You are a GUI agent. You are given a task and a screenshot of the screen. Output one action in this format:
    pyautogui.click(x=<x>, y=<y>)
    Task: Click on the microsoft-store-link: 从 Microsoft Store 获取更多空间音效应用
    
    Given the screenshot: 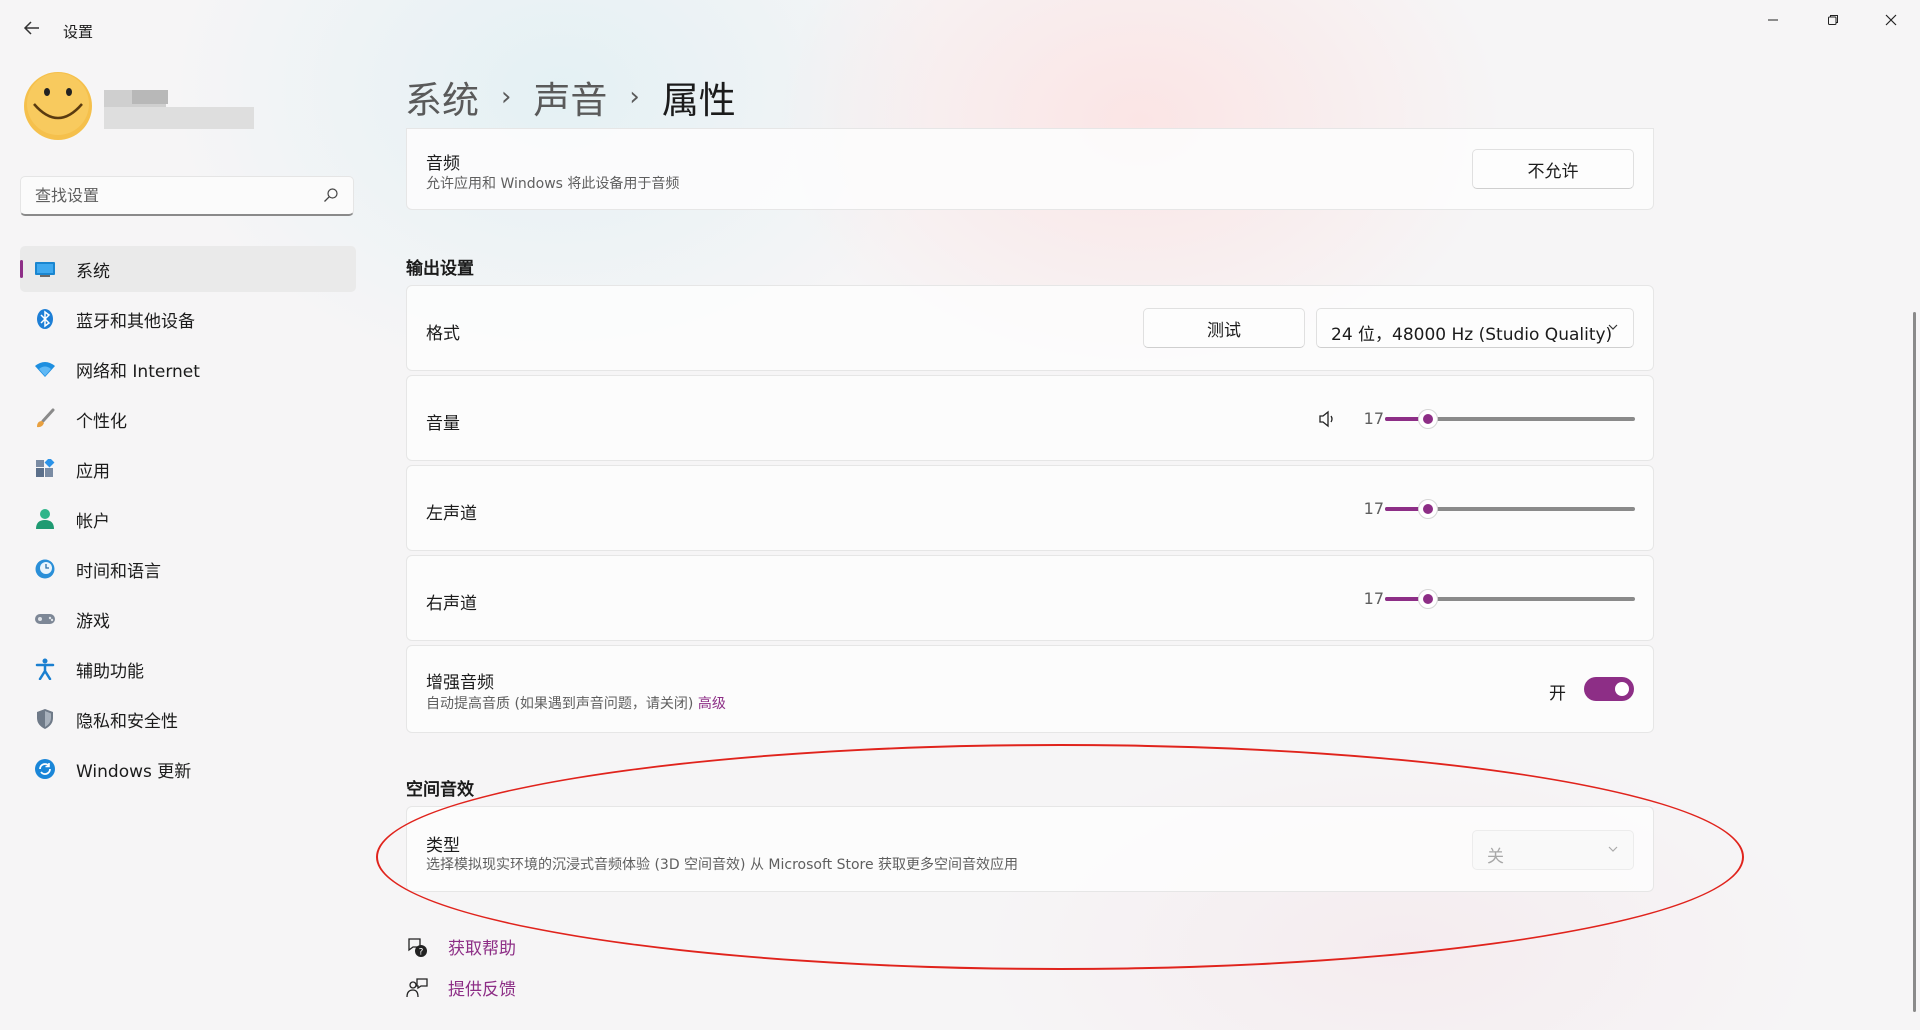 What is the action you would take?
    pyautogui.click(x=884, y=865)
    